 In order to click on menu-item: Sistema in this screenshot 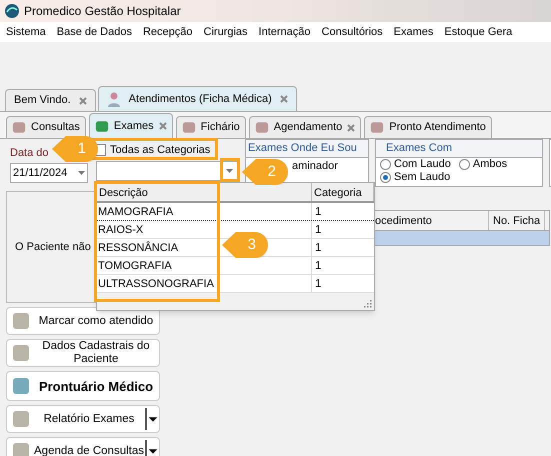, I will do `click(26, 32)`.